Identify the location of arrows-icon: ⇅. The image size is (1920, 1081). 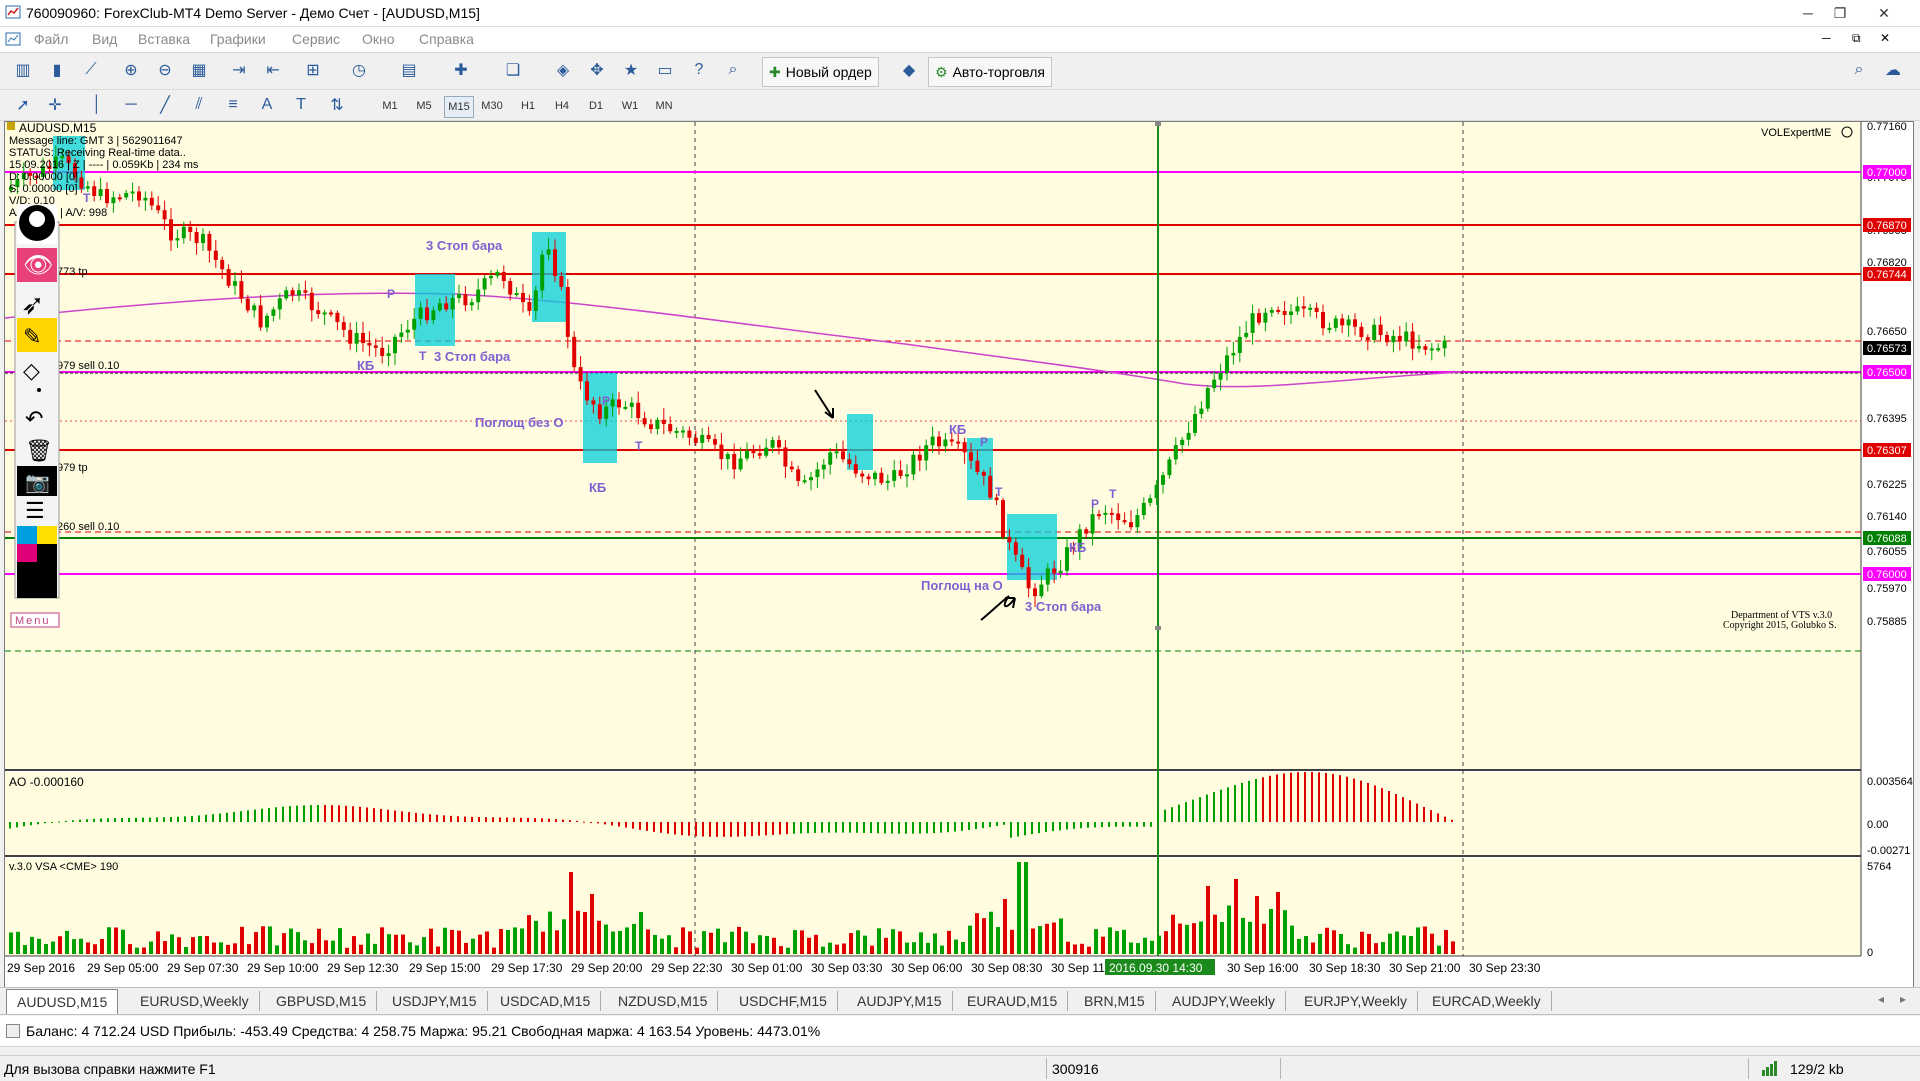
(337, 105).